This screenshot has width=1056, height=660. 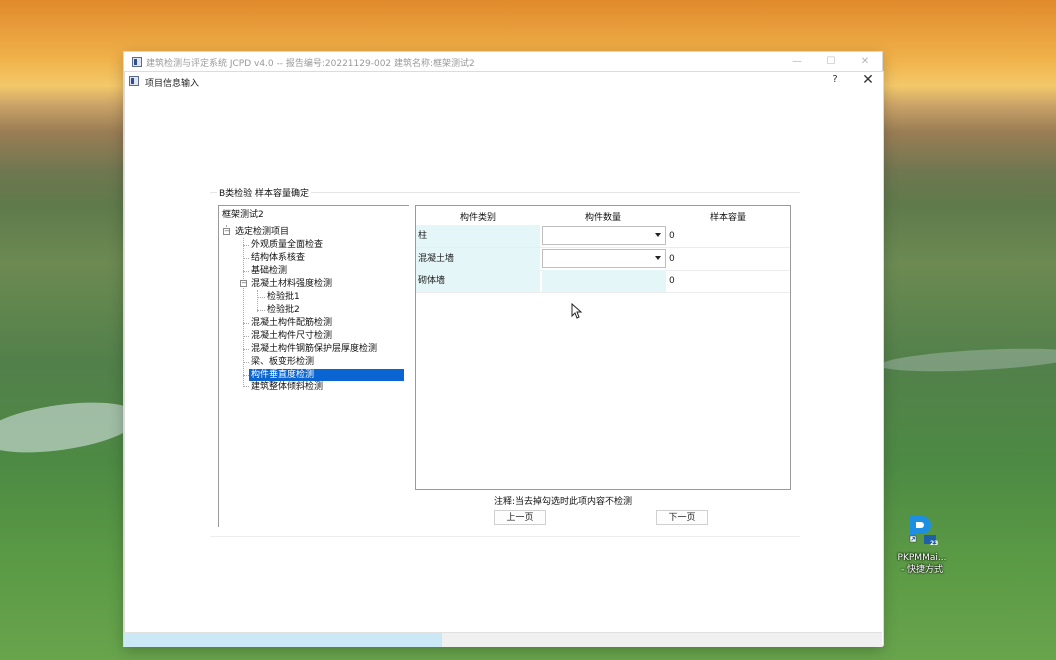 I want to click on quantity-cell-masonry, so click(x=604, y=281).